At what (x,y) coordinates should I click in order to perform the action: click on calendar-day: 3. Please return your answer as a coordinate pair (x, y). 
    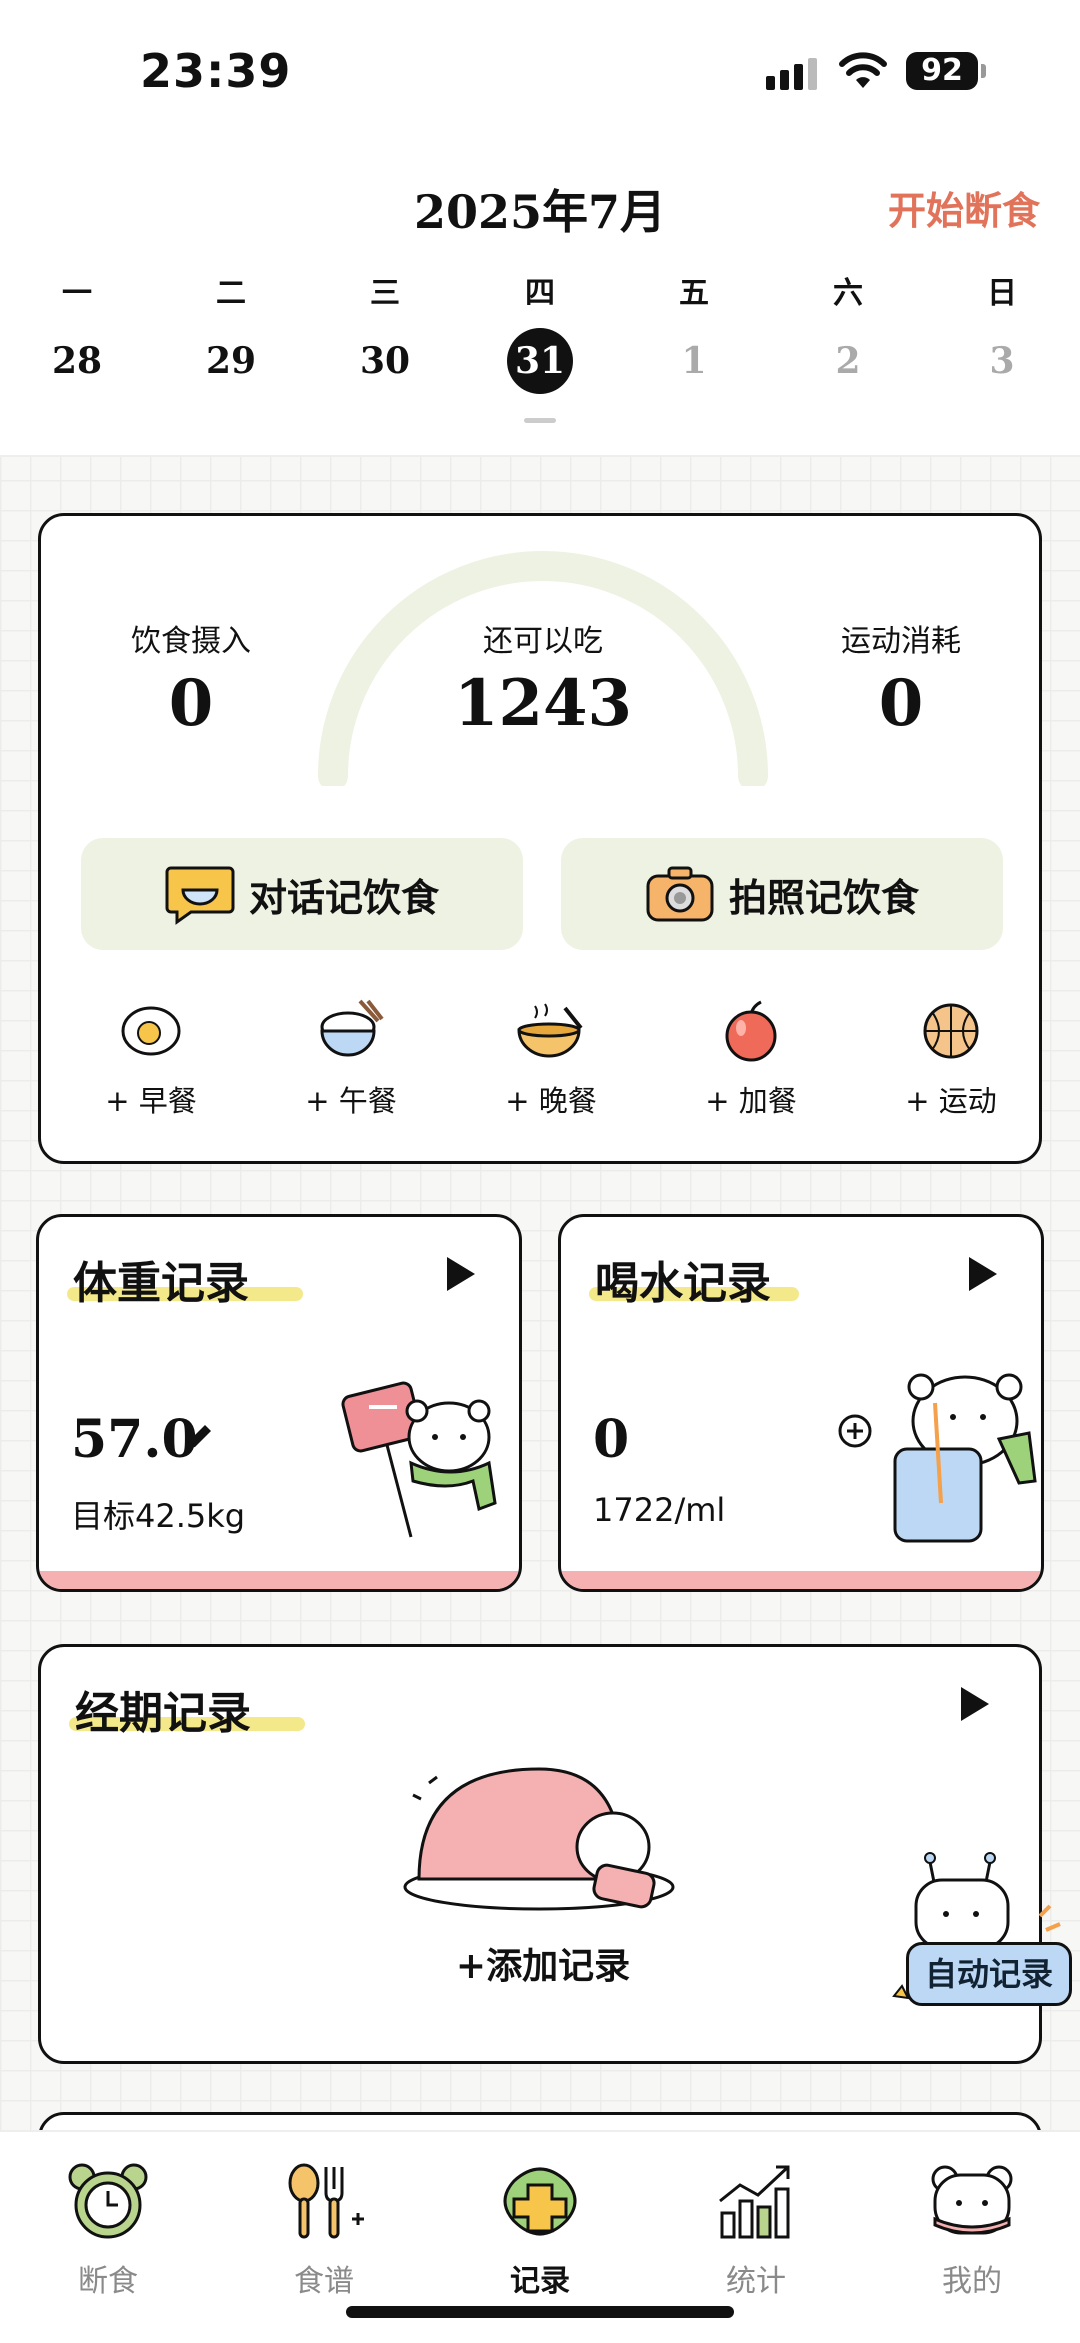
    Looking at the image, I should click on (1002, 361).